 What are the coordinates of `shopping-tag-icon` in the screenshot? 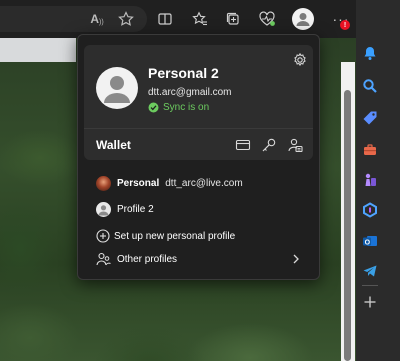 It's located at (370, 118).